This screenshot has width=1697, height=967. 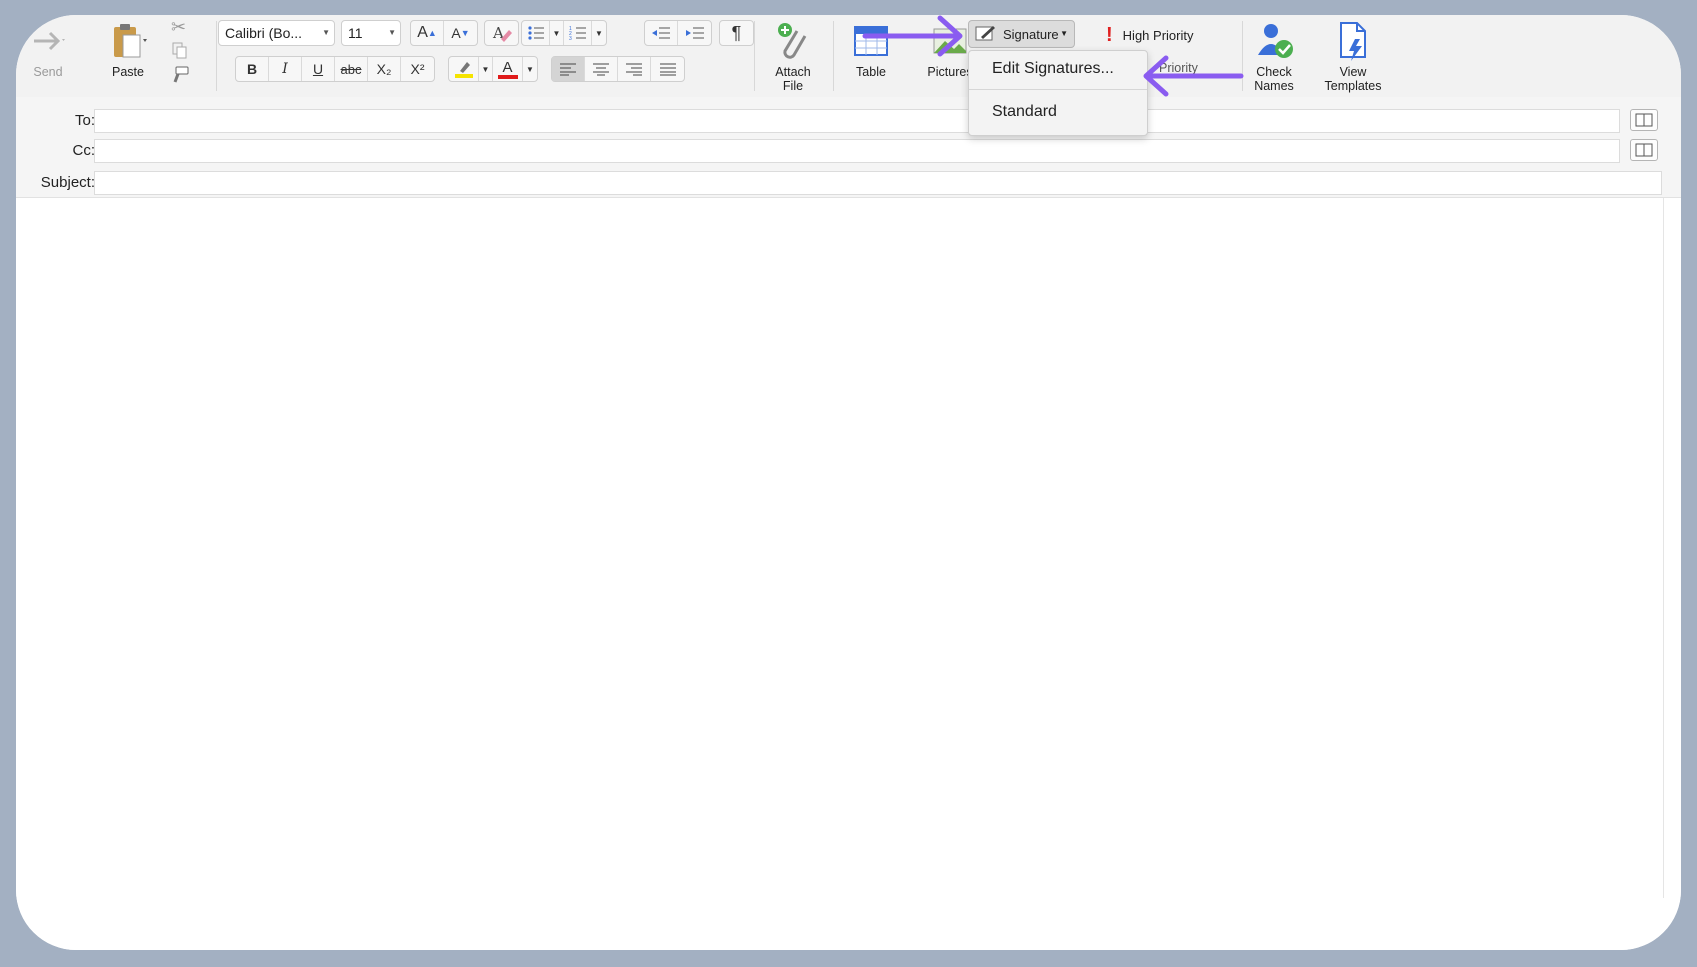 I want to click on grow-font-icon: A ▲, so click(x=427, y=33).